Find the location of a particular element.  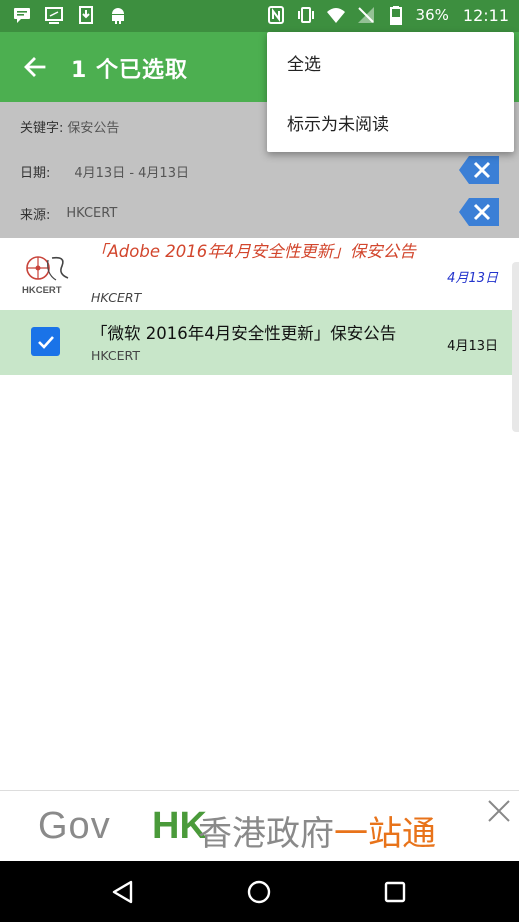

date-filter: 日期: 4月13日 - 4月13日 is located at coordinates (104, 171).